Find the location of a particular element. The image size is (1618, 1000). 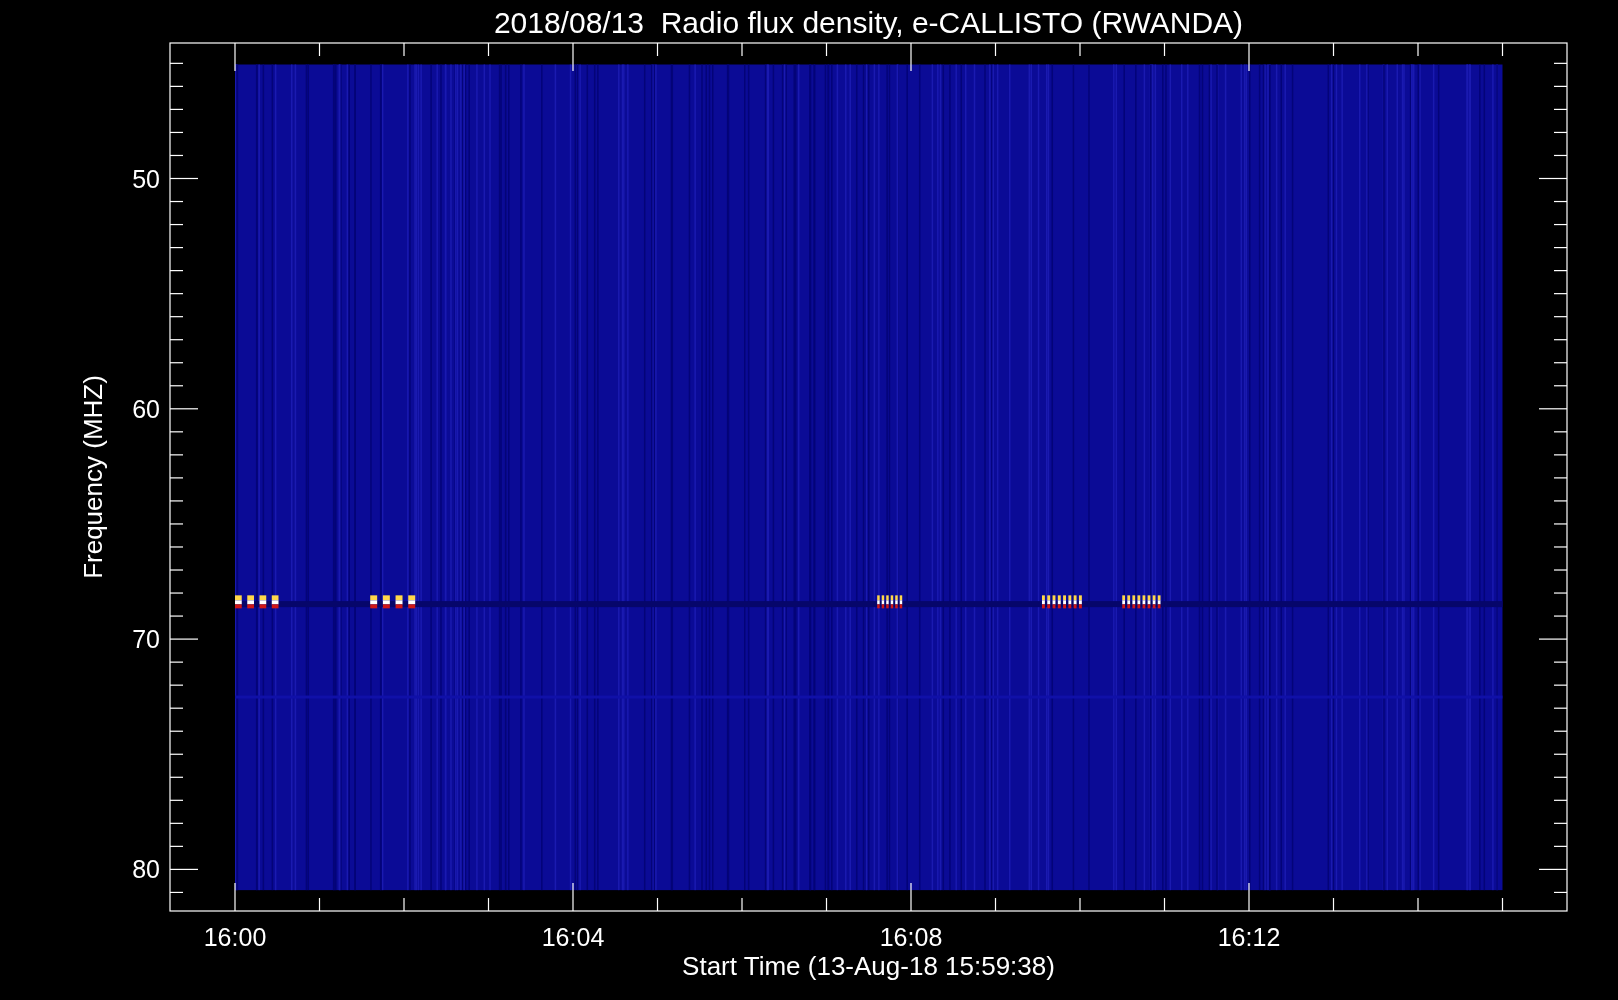

x-axis-label: Start Time (13-Aug-18 15:59:38) is located at coordinates (868, 966).